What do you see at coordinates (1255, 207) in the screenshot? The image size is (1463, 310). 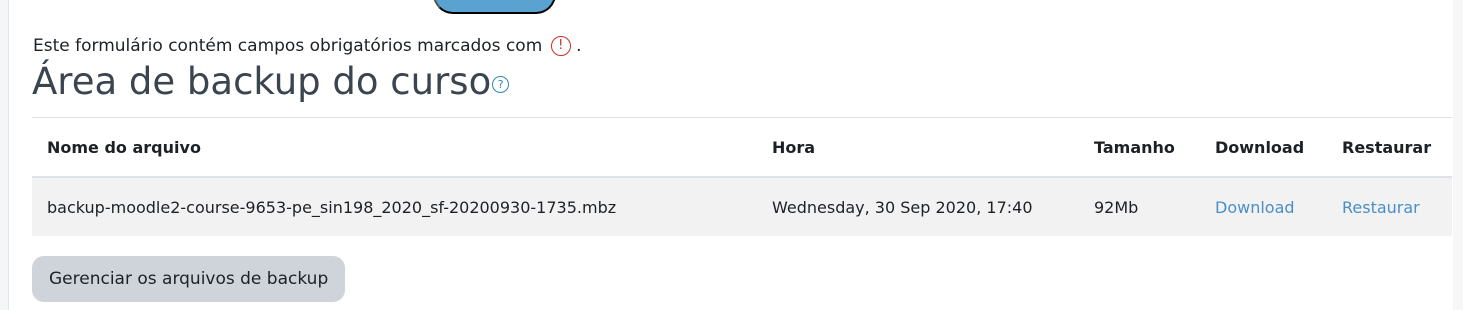 I see `download-link: Download` at bounding box center [1255, 207].